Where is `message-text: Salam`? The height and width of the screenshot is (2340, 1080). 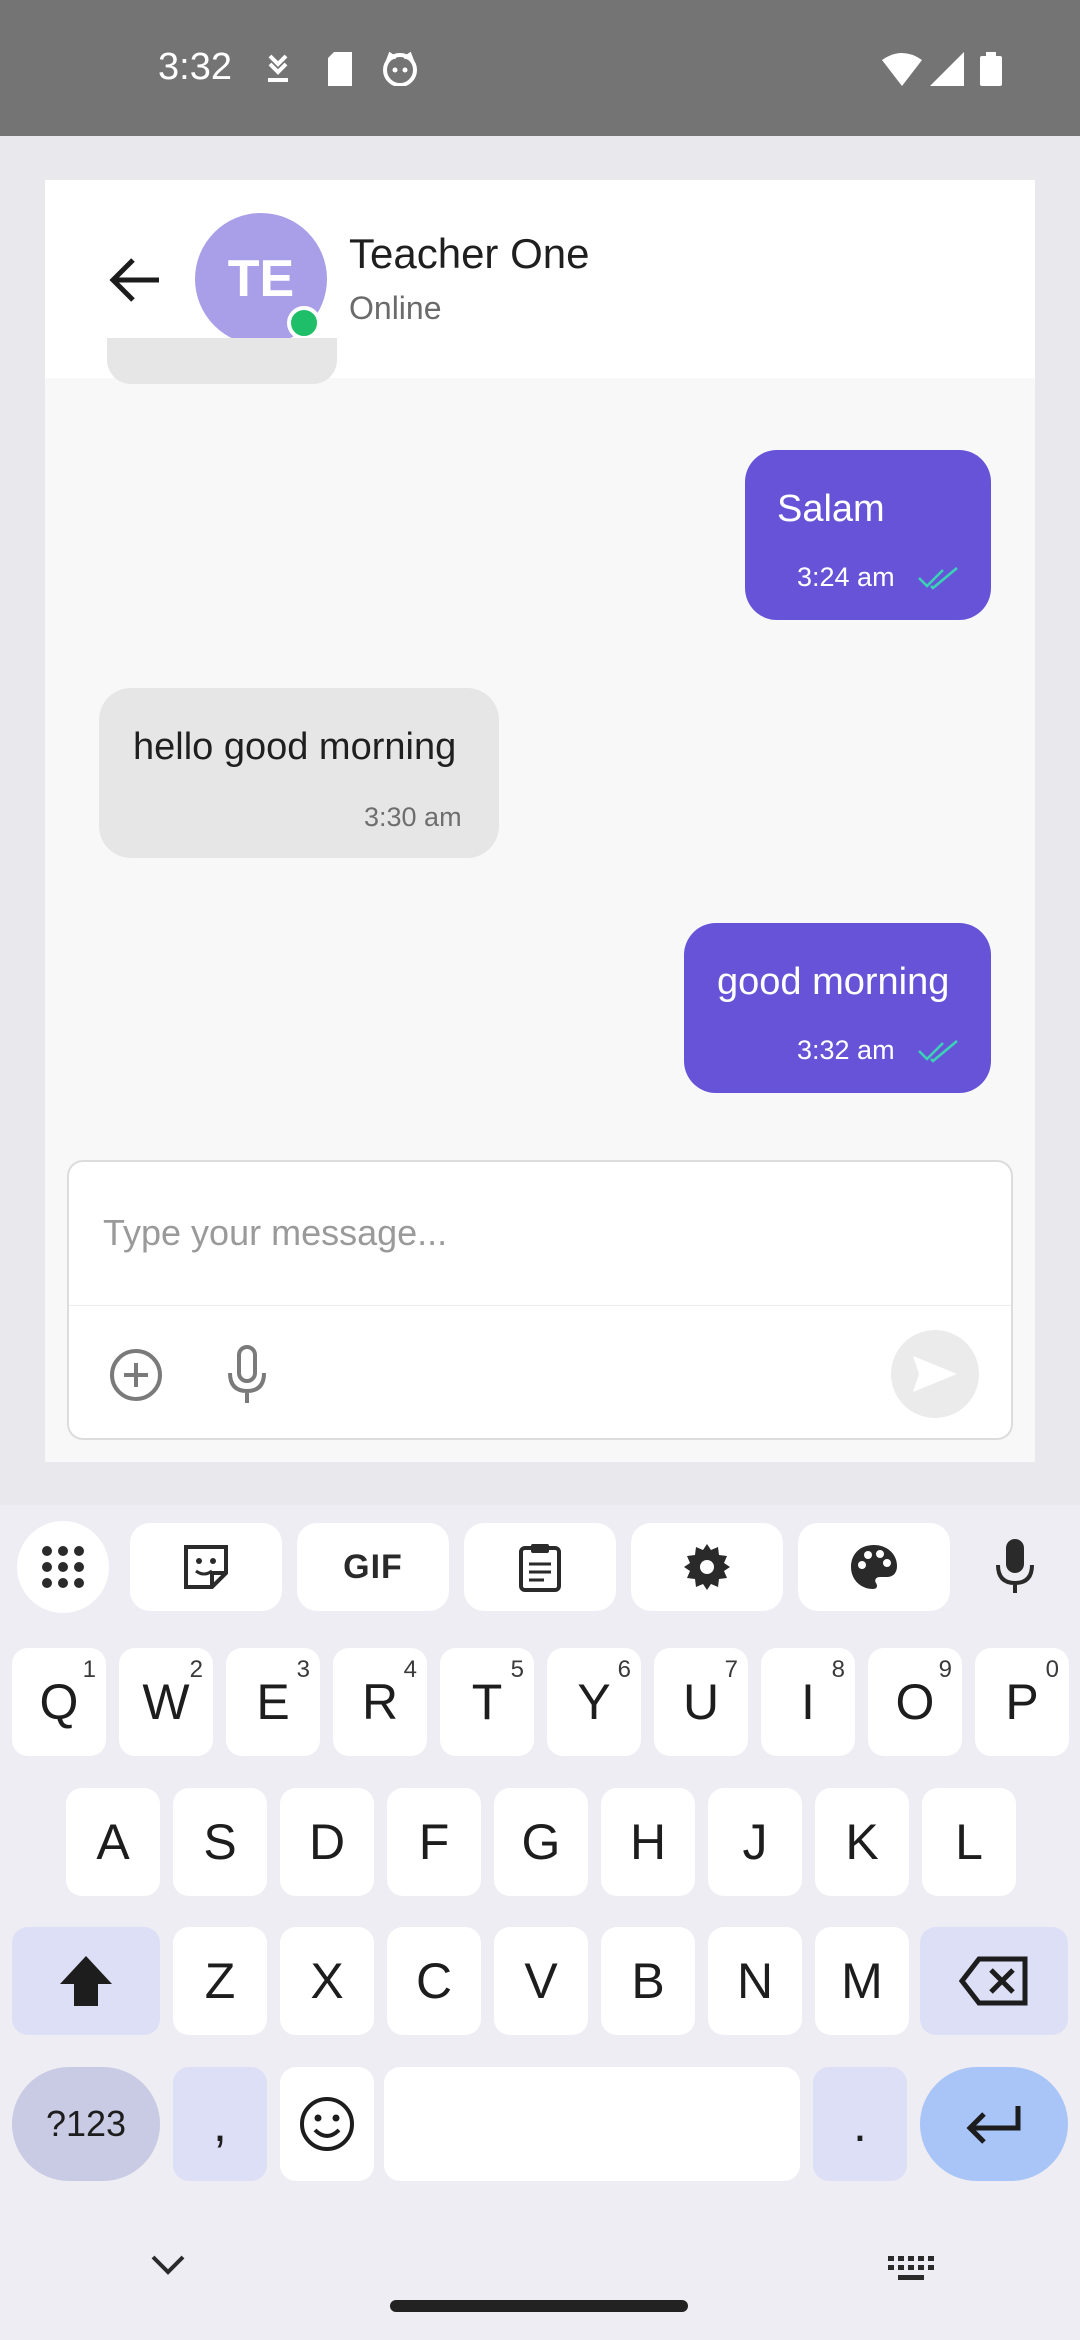
message-text: Salam is located at coordinates (831, 509).